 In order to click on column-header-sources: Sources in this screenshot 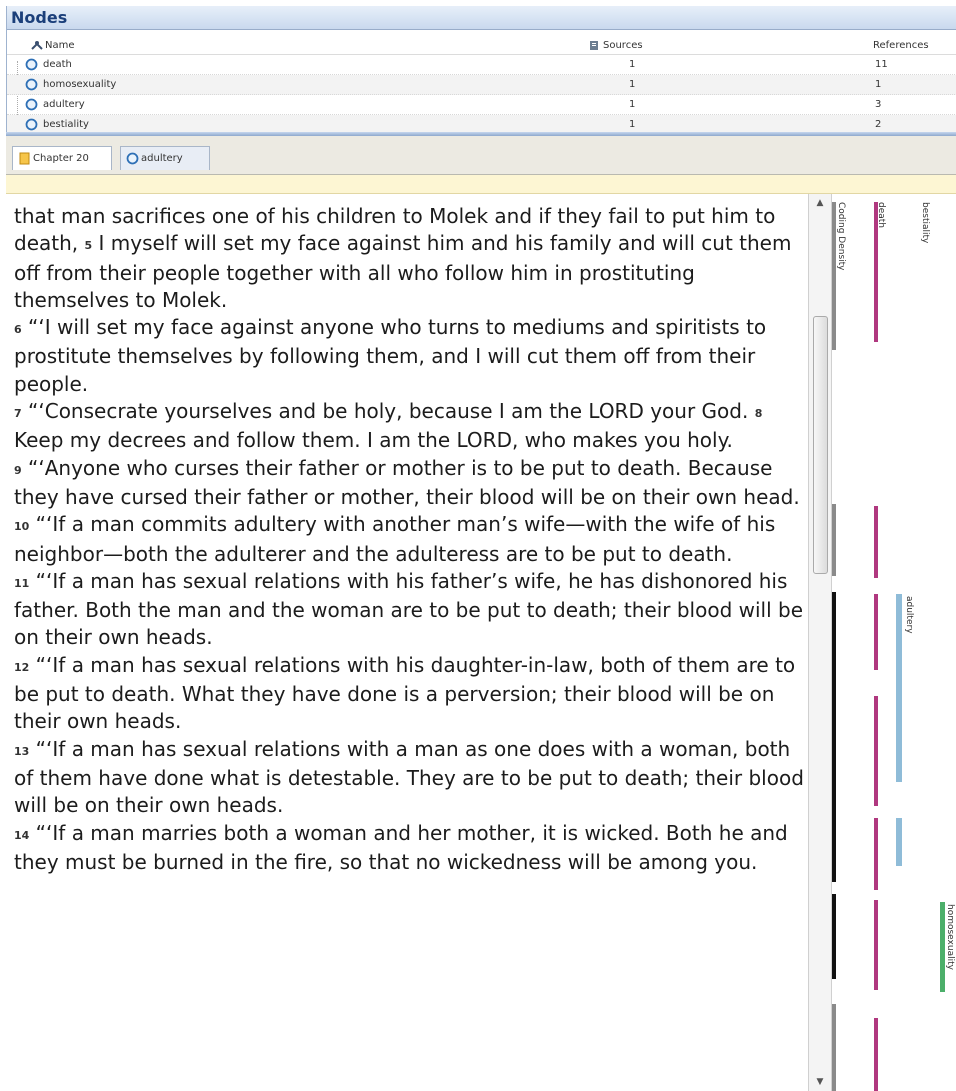, I will do `click(623, 45)`.